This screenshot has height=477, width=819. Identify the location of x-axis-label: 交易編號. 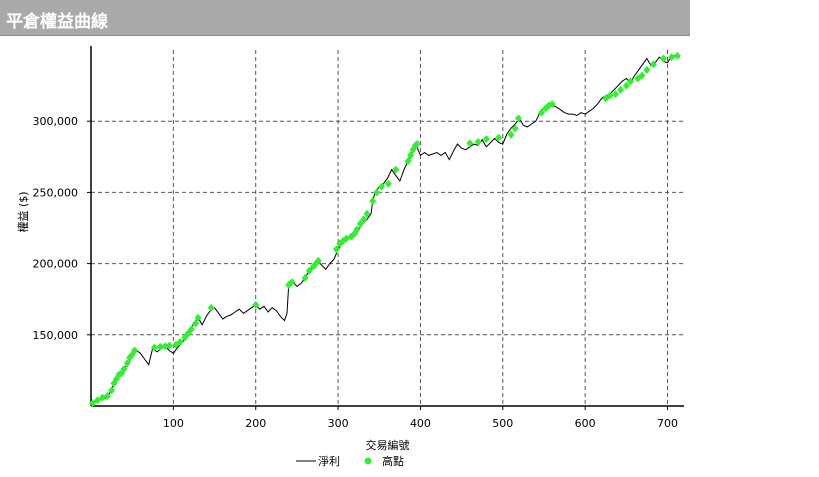
(388, 445).